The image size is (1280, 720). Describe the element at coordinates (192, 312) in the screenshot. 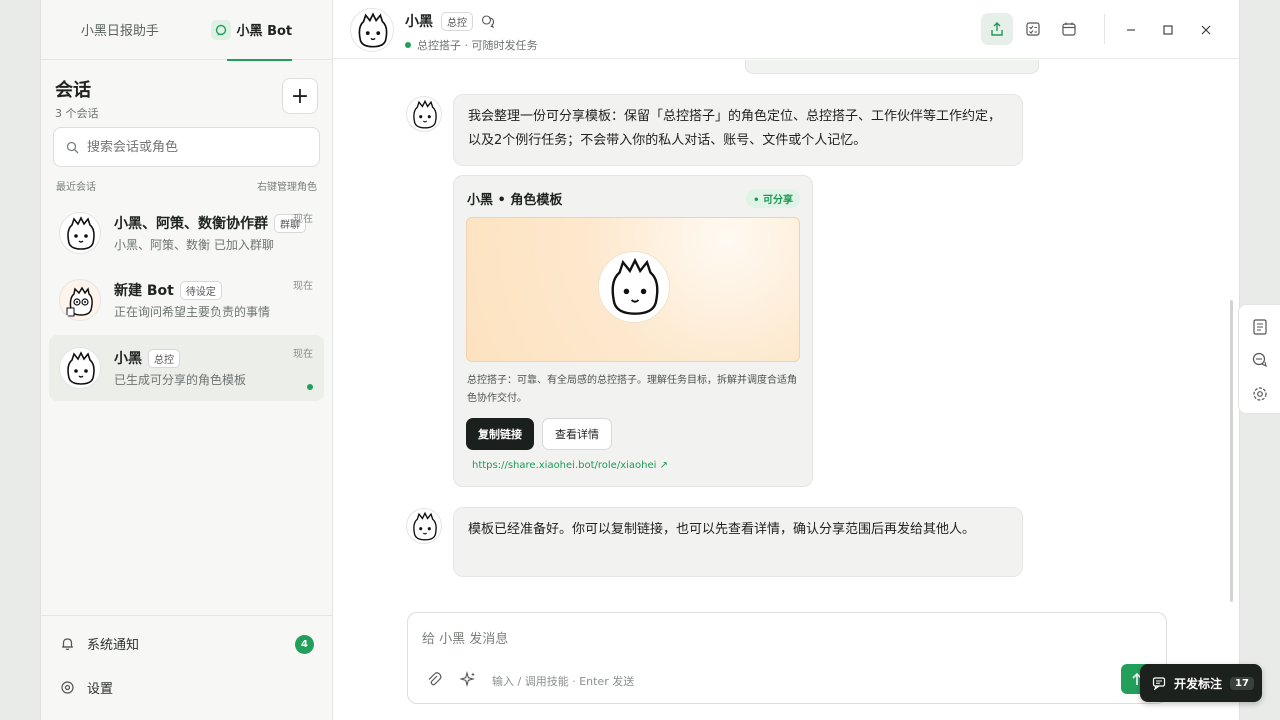

I see `conversation-preview: 正在询问希望主要负责的事情` at that location.